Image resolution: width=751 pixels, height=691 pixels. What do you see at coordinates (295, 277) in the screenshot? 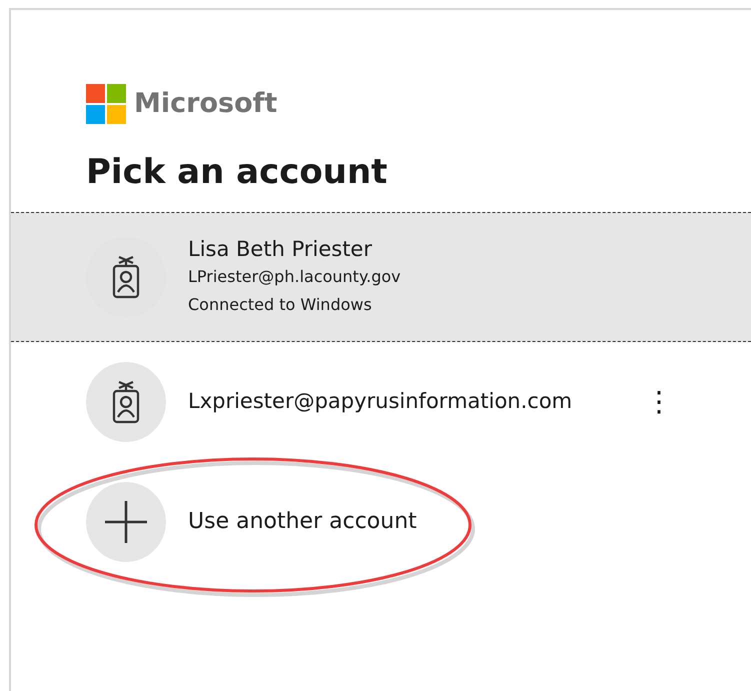
I see `account-email: LPriester@ph.lacounty.gov` at bounding box center [295, 277].